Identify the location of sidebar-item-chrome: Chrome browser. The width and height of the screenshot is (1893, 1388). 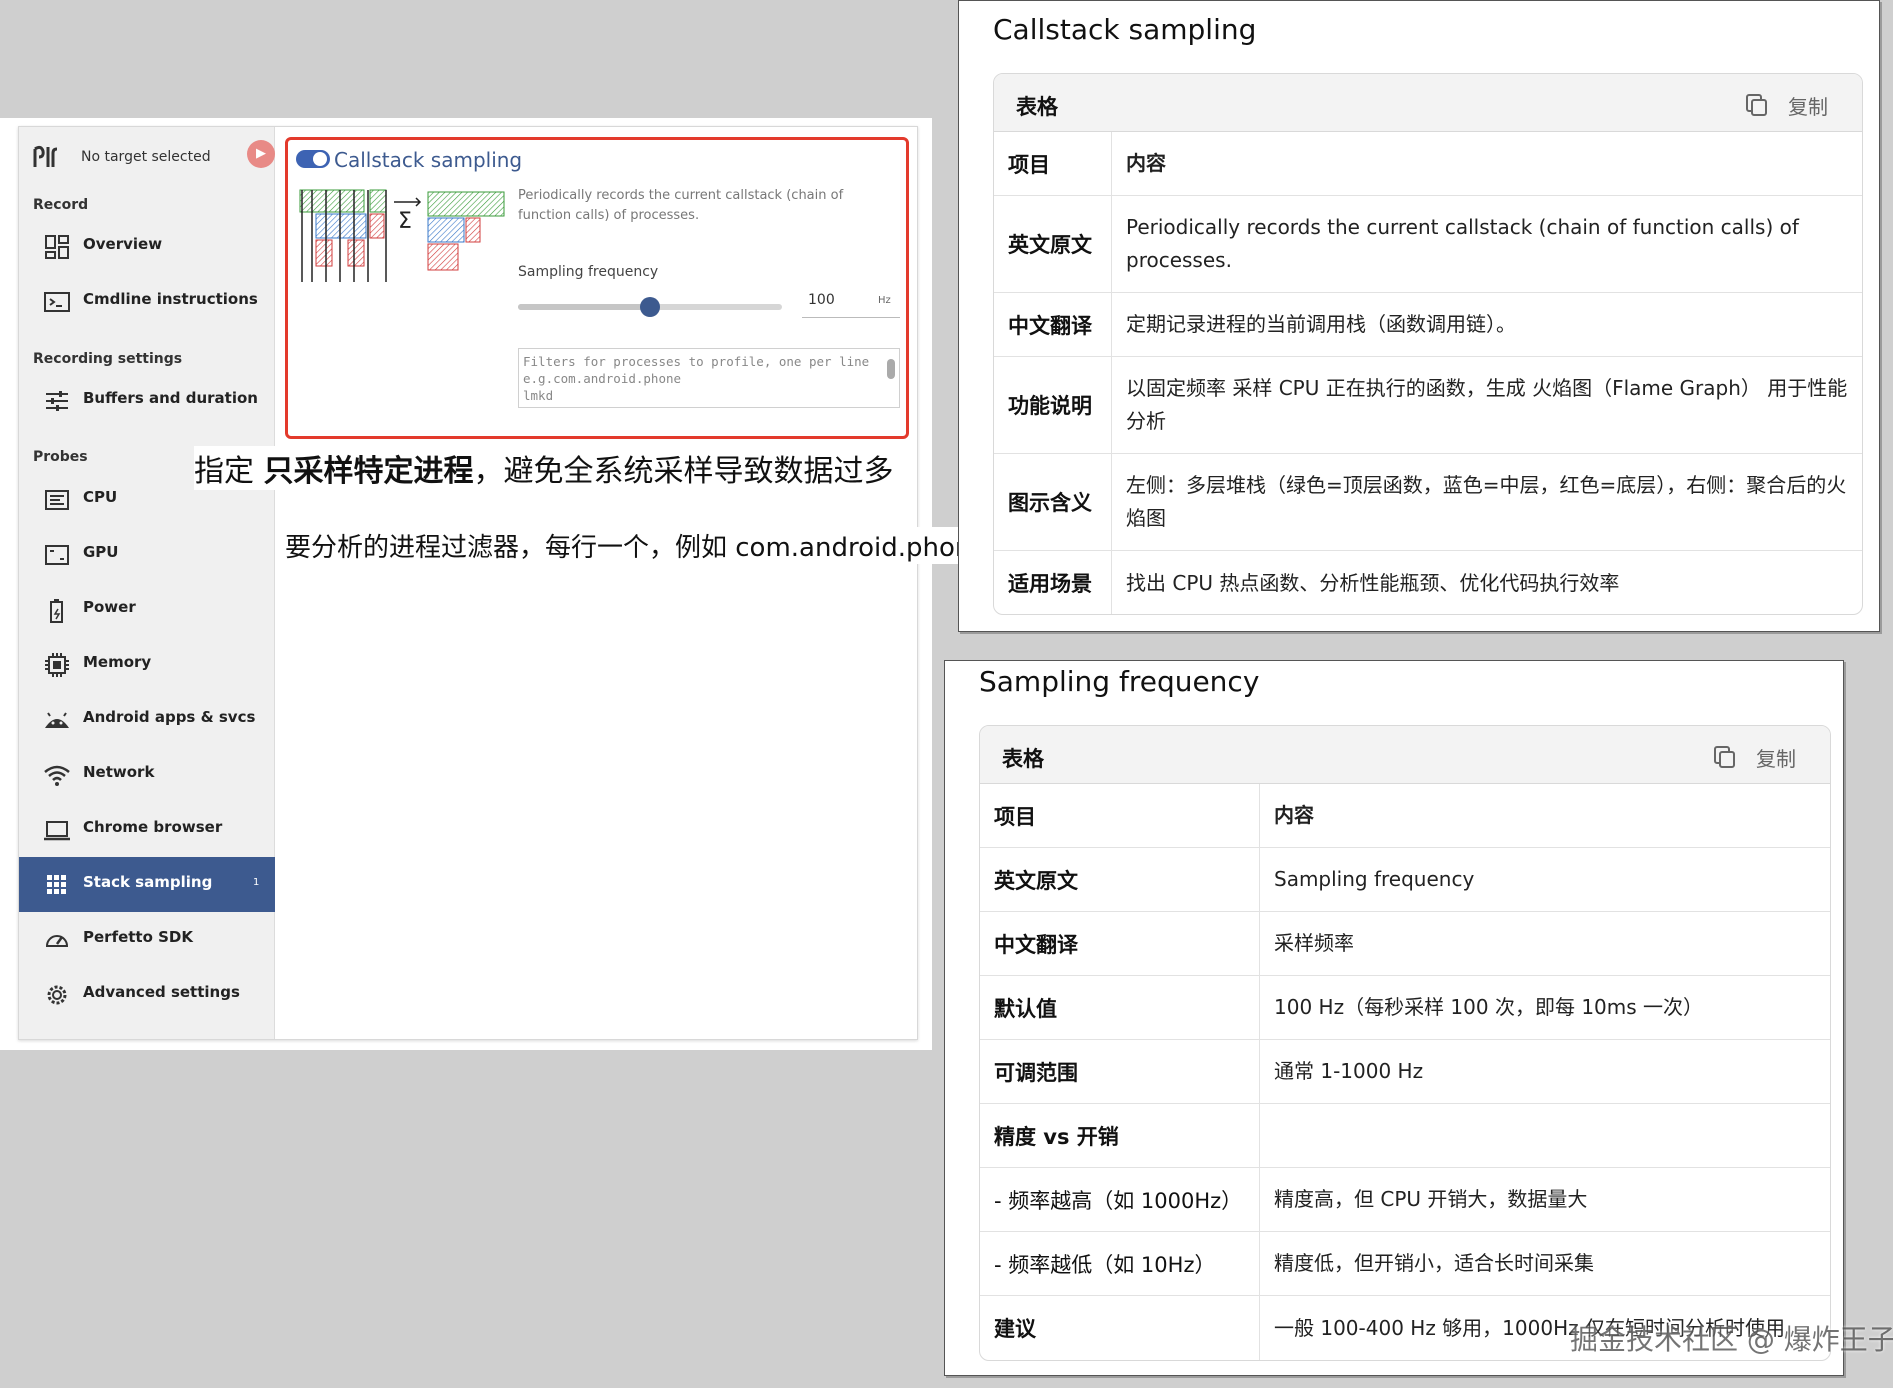
(147, 829).